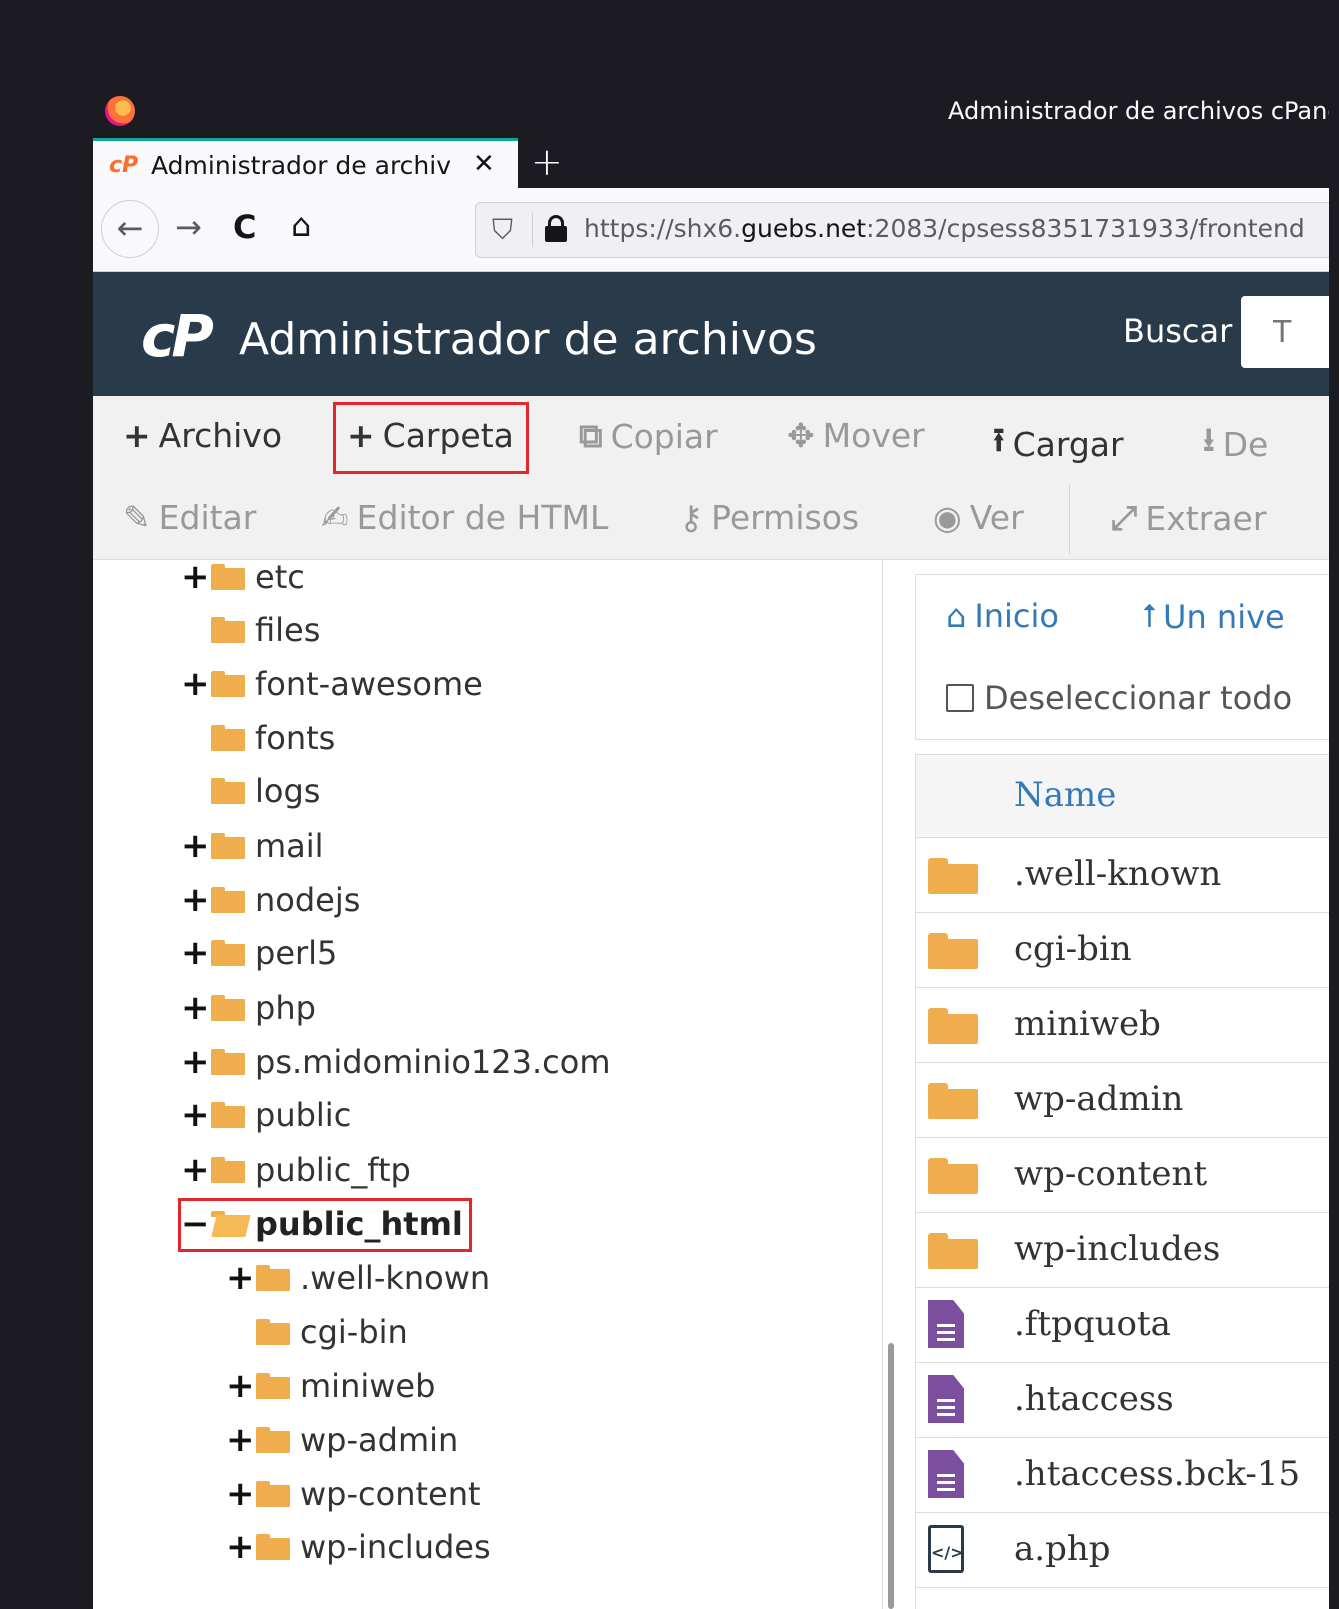  Describe the element at coordinates (1065, 795) in the screenshot. I see `name-column-header: Name` at that location.